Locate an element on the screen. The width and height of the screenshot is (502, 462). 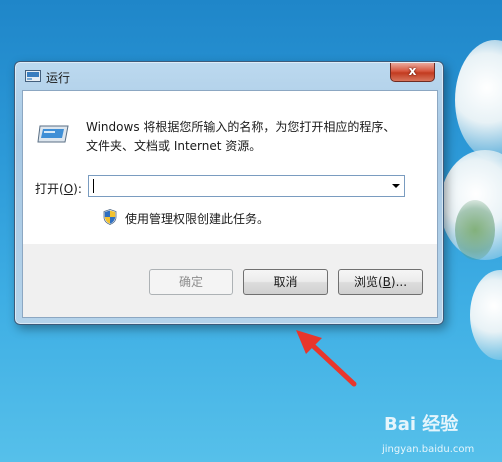
baidu-site-url: jingyan.baidu.com is located at coordinates (428, 449).